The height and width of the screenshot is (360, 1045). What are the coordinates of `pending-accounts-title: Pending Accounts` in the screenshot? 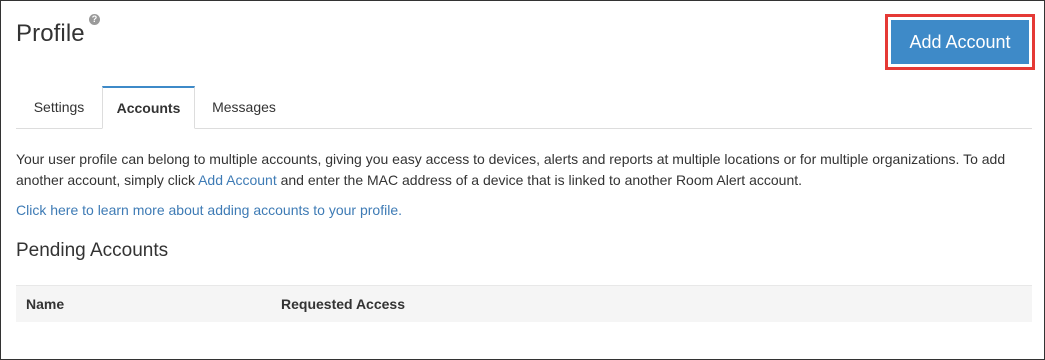 It's located at (92, 250).